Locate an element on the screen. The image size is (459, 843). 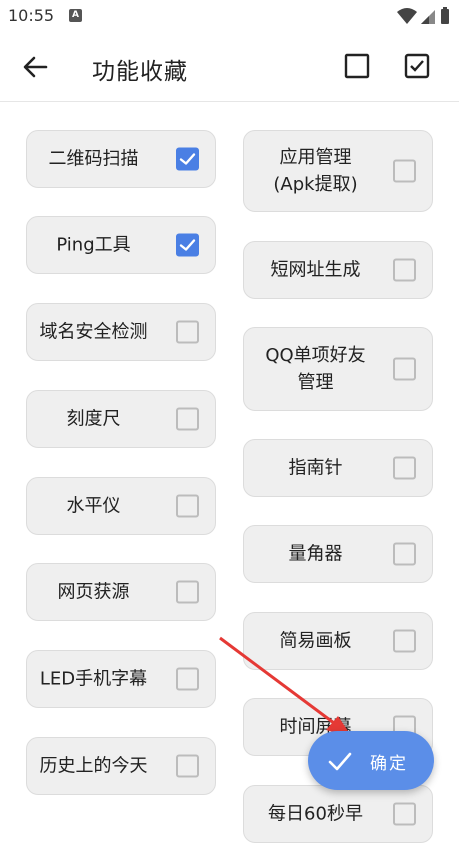
feature-item-label: 网页获源 is located at coordinates (93, 592).